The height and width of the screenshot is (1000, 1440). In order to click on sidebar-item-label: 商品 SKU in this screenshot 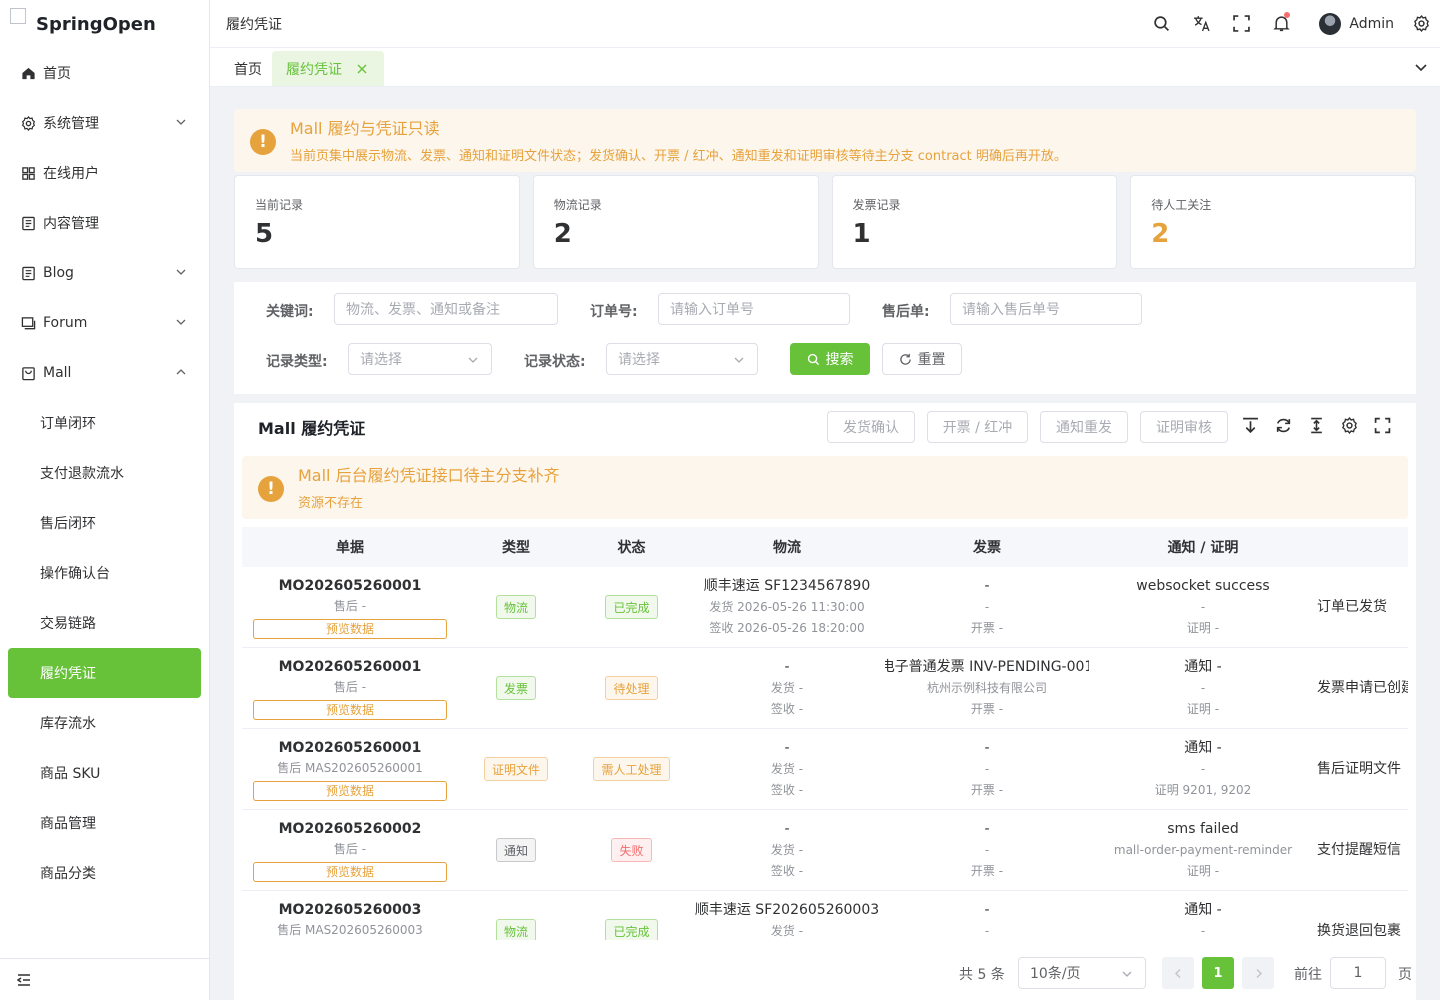, I will do `click(70, 774)`.